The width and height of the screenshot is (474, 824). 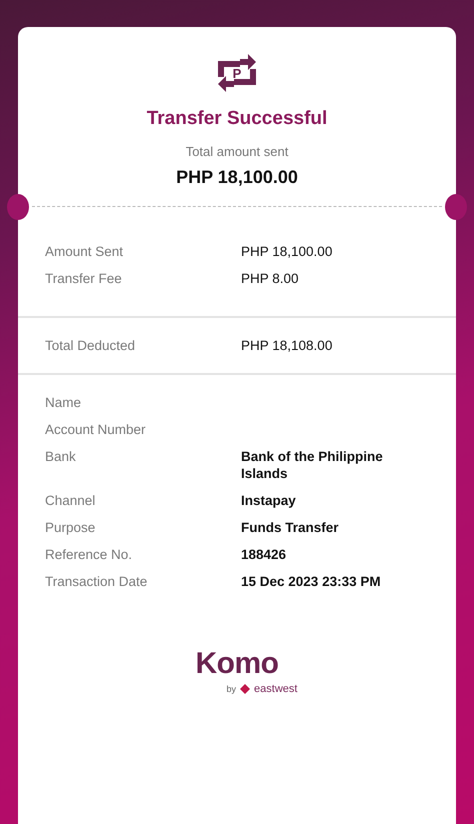 I want to click on field-value: Instapay, so click(x=269, y=500).